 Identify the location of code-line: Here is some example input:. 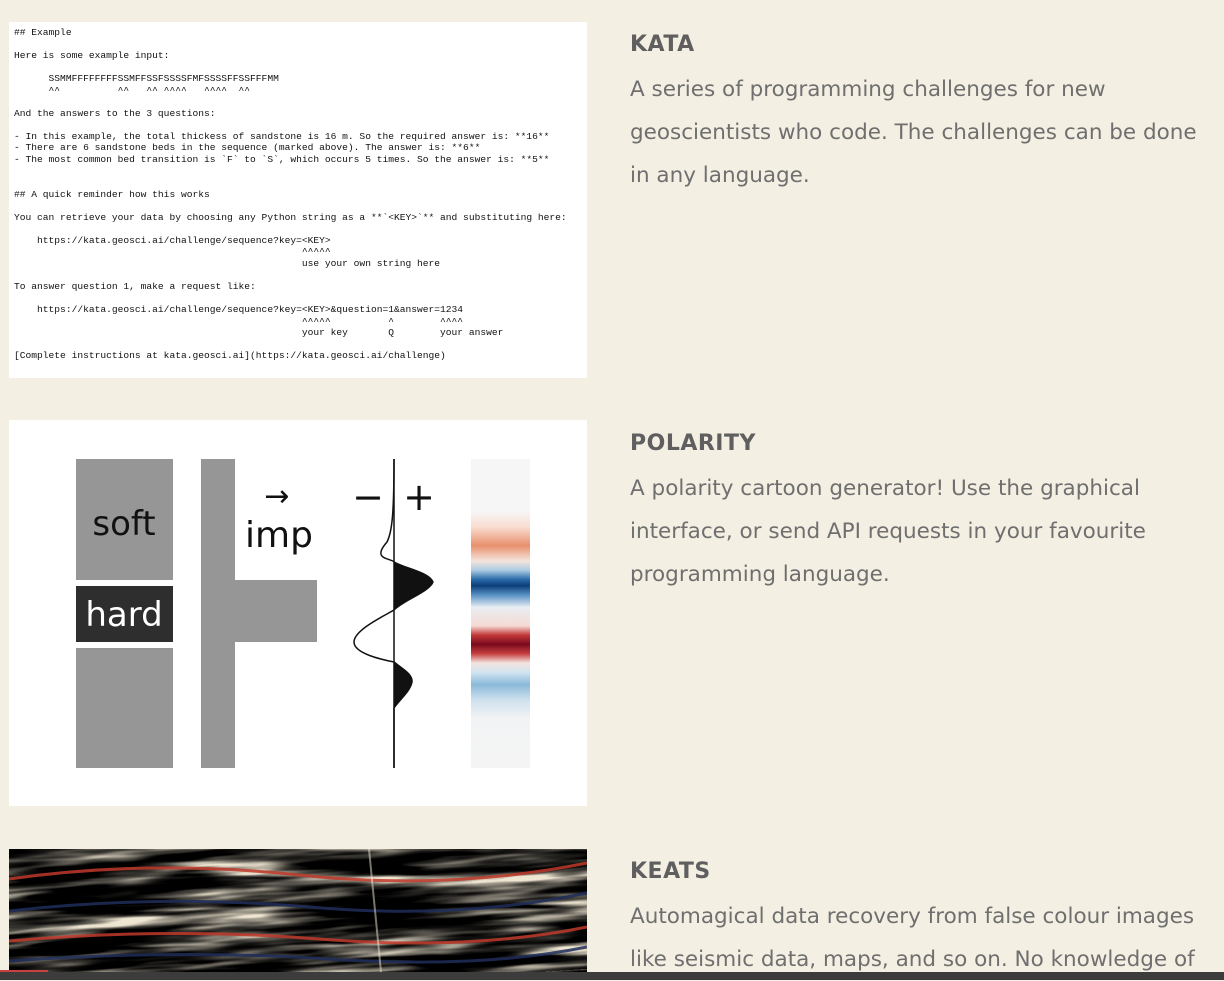
(92, 56).